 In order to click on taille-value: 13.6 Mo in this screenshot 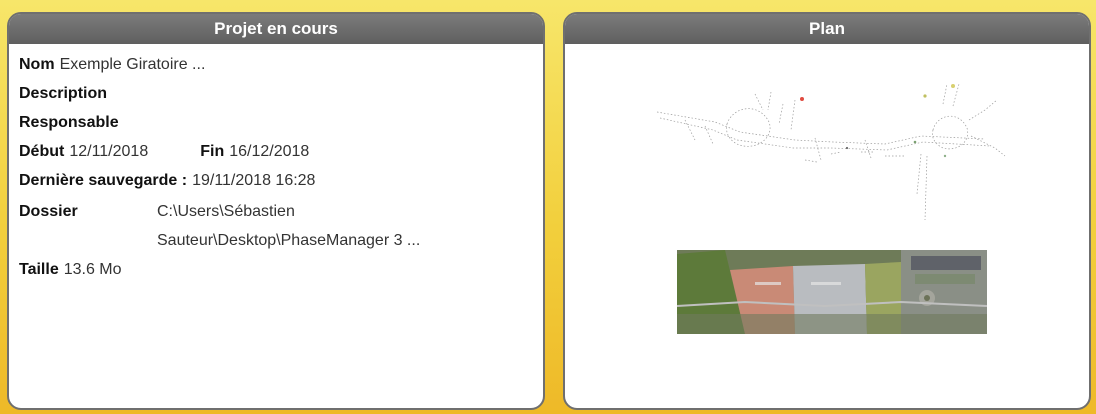, I will do `click(92, 269)`.